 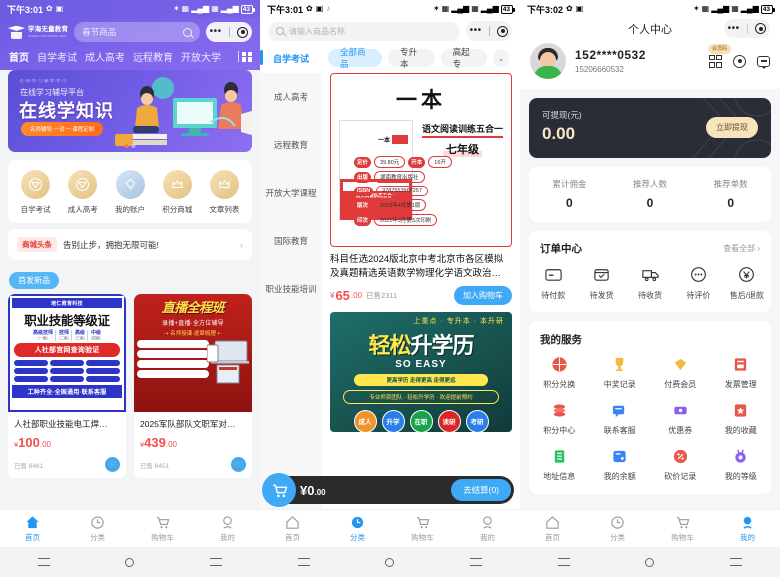 What do you see at coordinates (187, 32) in the screenshot?
I see `search-icon` at bounding box center [187, 32].